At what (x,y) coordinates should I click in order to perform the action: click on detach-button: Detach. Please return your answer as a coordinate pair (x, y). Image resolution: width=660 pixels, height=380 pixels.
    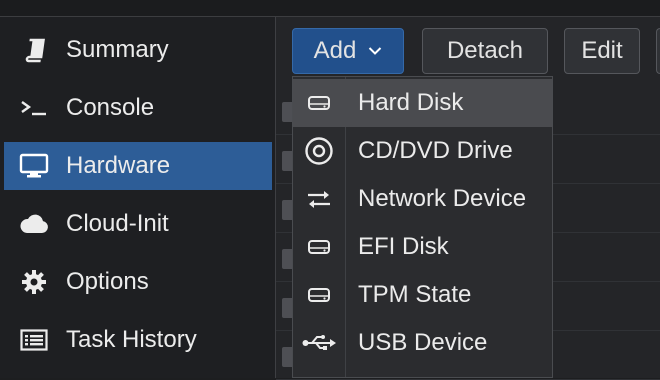
    Looking at the image, I should click on (485, 51).